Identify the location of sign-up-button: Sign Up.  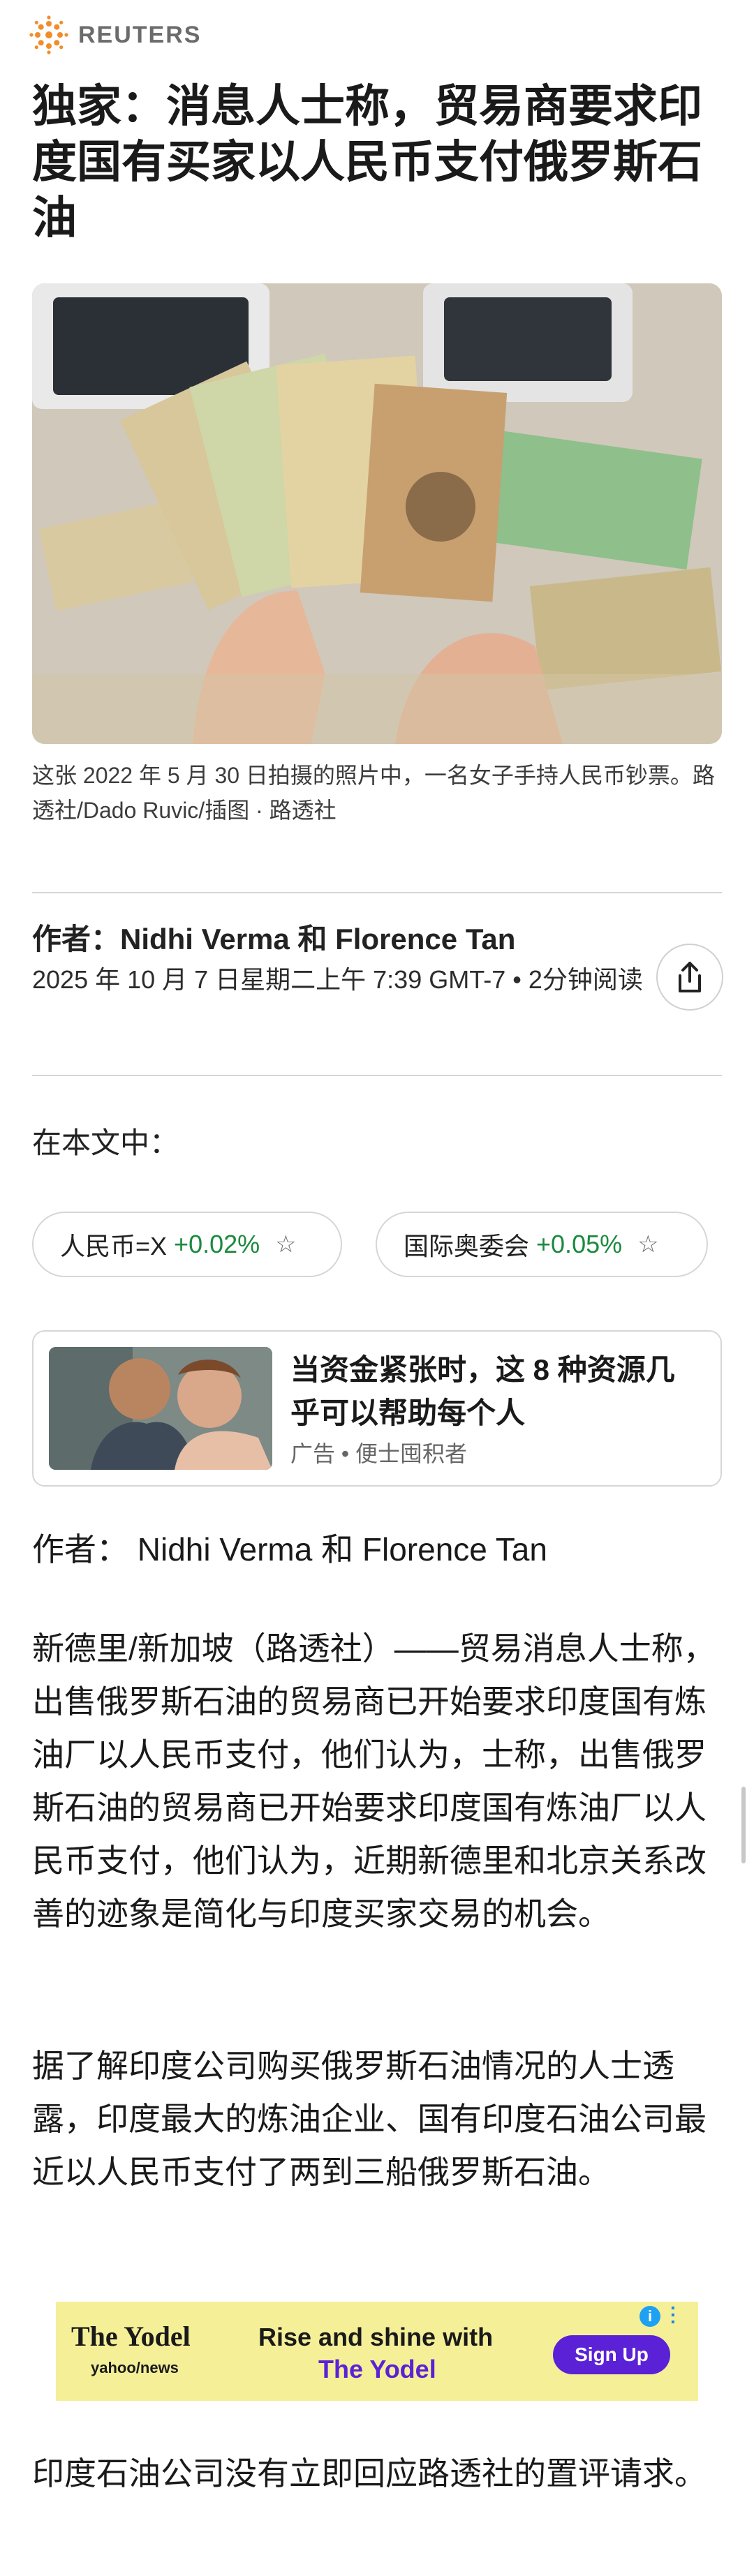
(611, 2355).